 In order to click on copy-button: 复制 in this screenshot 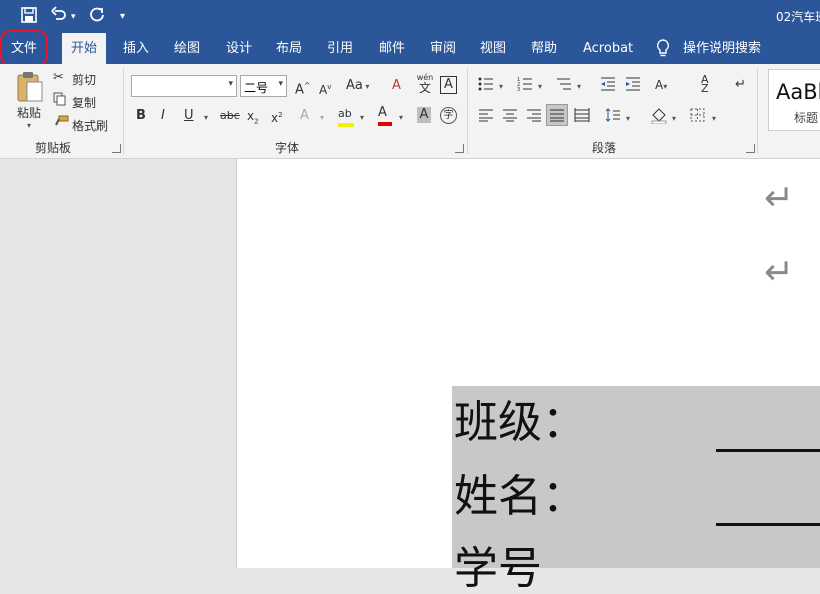, I will do `click(84, 102)`.